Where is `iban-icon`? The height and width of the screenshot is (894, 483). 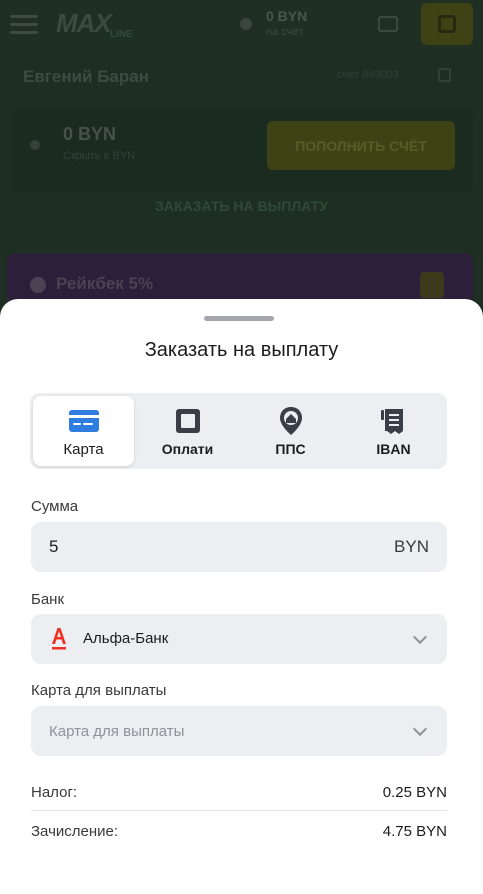
iban-icon is located at coordinates (394, 421).